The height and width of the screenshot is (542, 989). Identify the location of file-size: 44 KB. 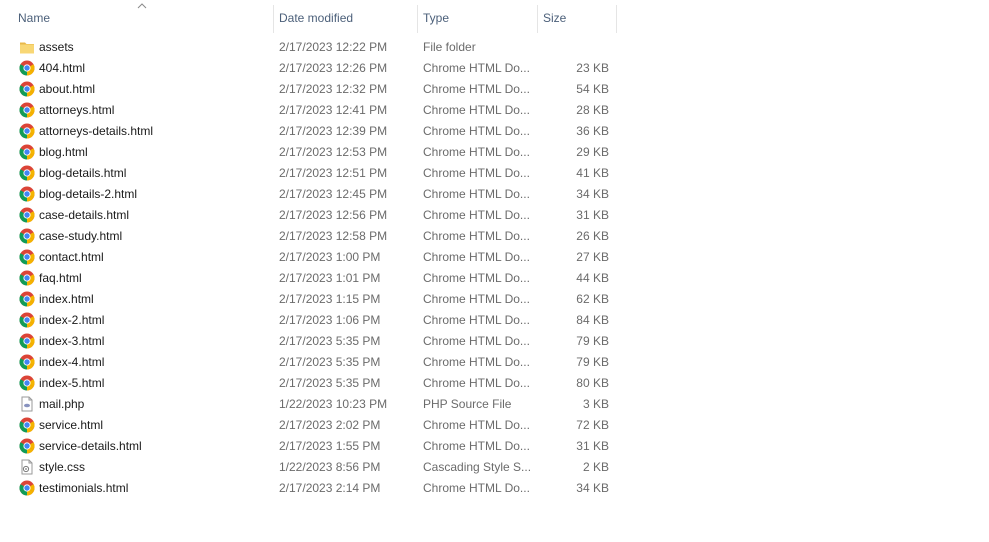
(592, 278).